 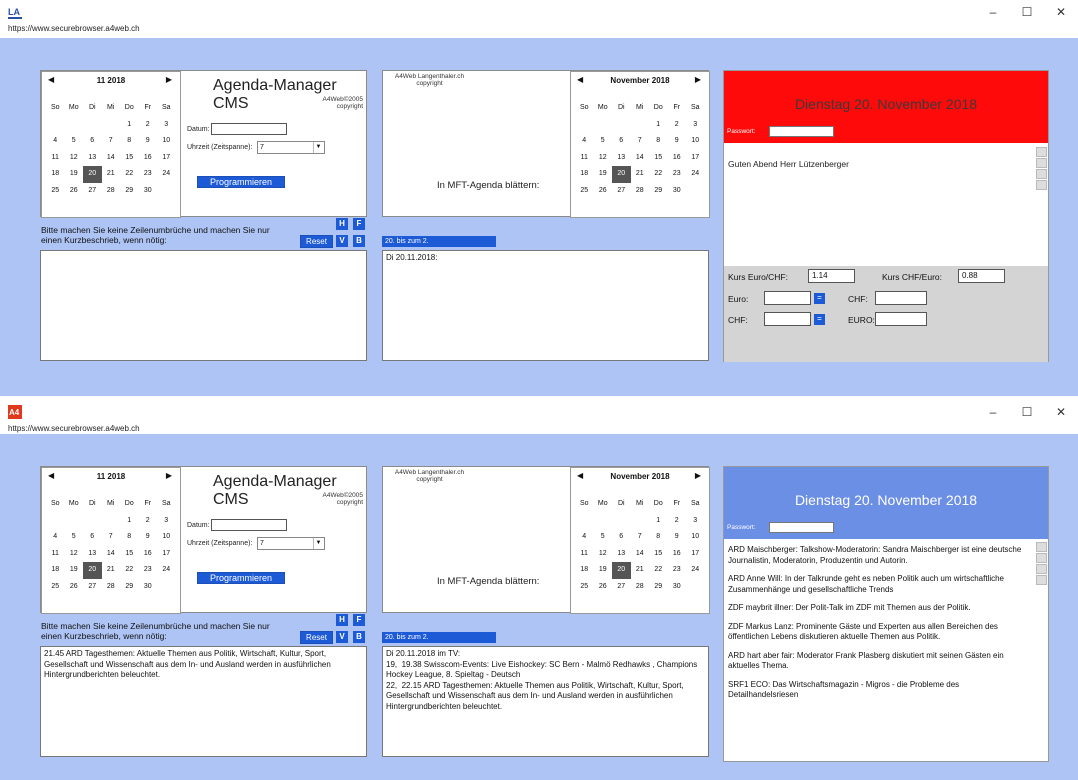 What do you see at coordinates (439, 637) in the screenshot?
I see `range-bar: 20. bis zum 2.` at bounding box center [439, 637].